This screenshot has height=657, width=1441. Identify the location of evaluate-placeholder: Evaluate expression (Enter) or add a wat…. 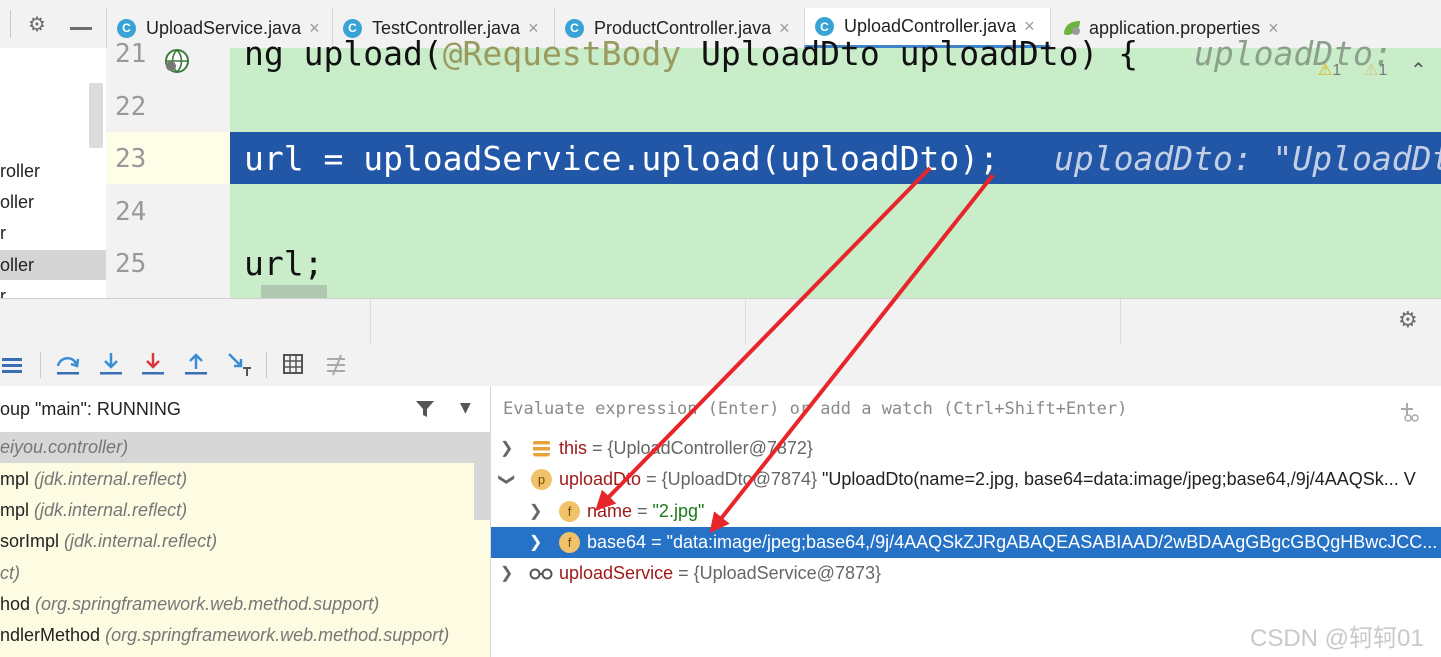
(815, 409).